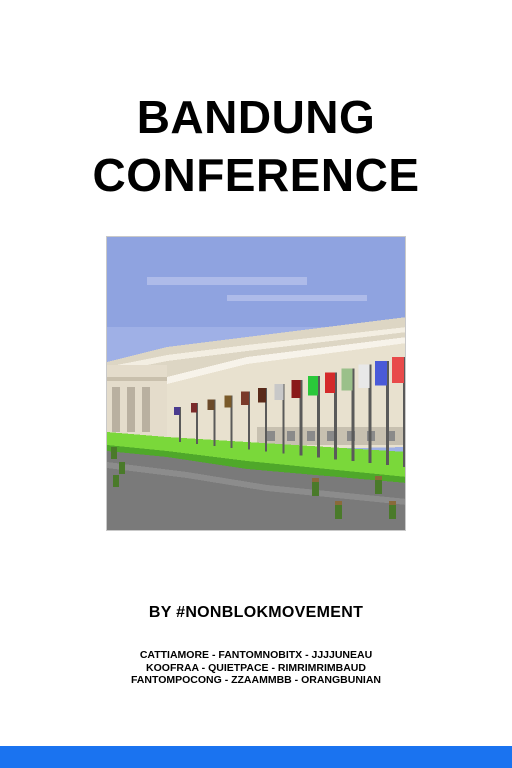 This screenshot has height=768, width=512. Describe the element at coordinates (256, 612) in the screenshot. I see `byline: BY #NONBLOKMOVEMENT` at that location.